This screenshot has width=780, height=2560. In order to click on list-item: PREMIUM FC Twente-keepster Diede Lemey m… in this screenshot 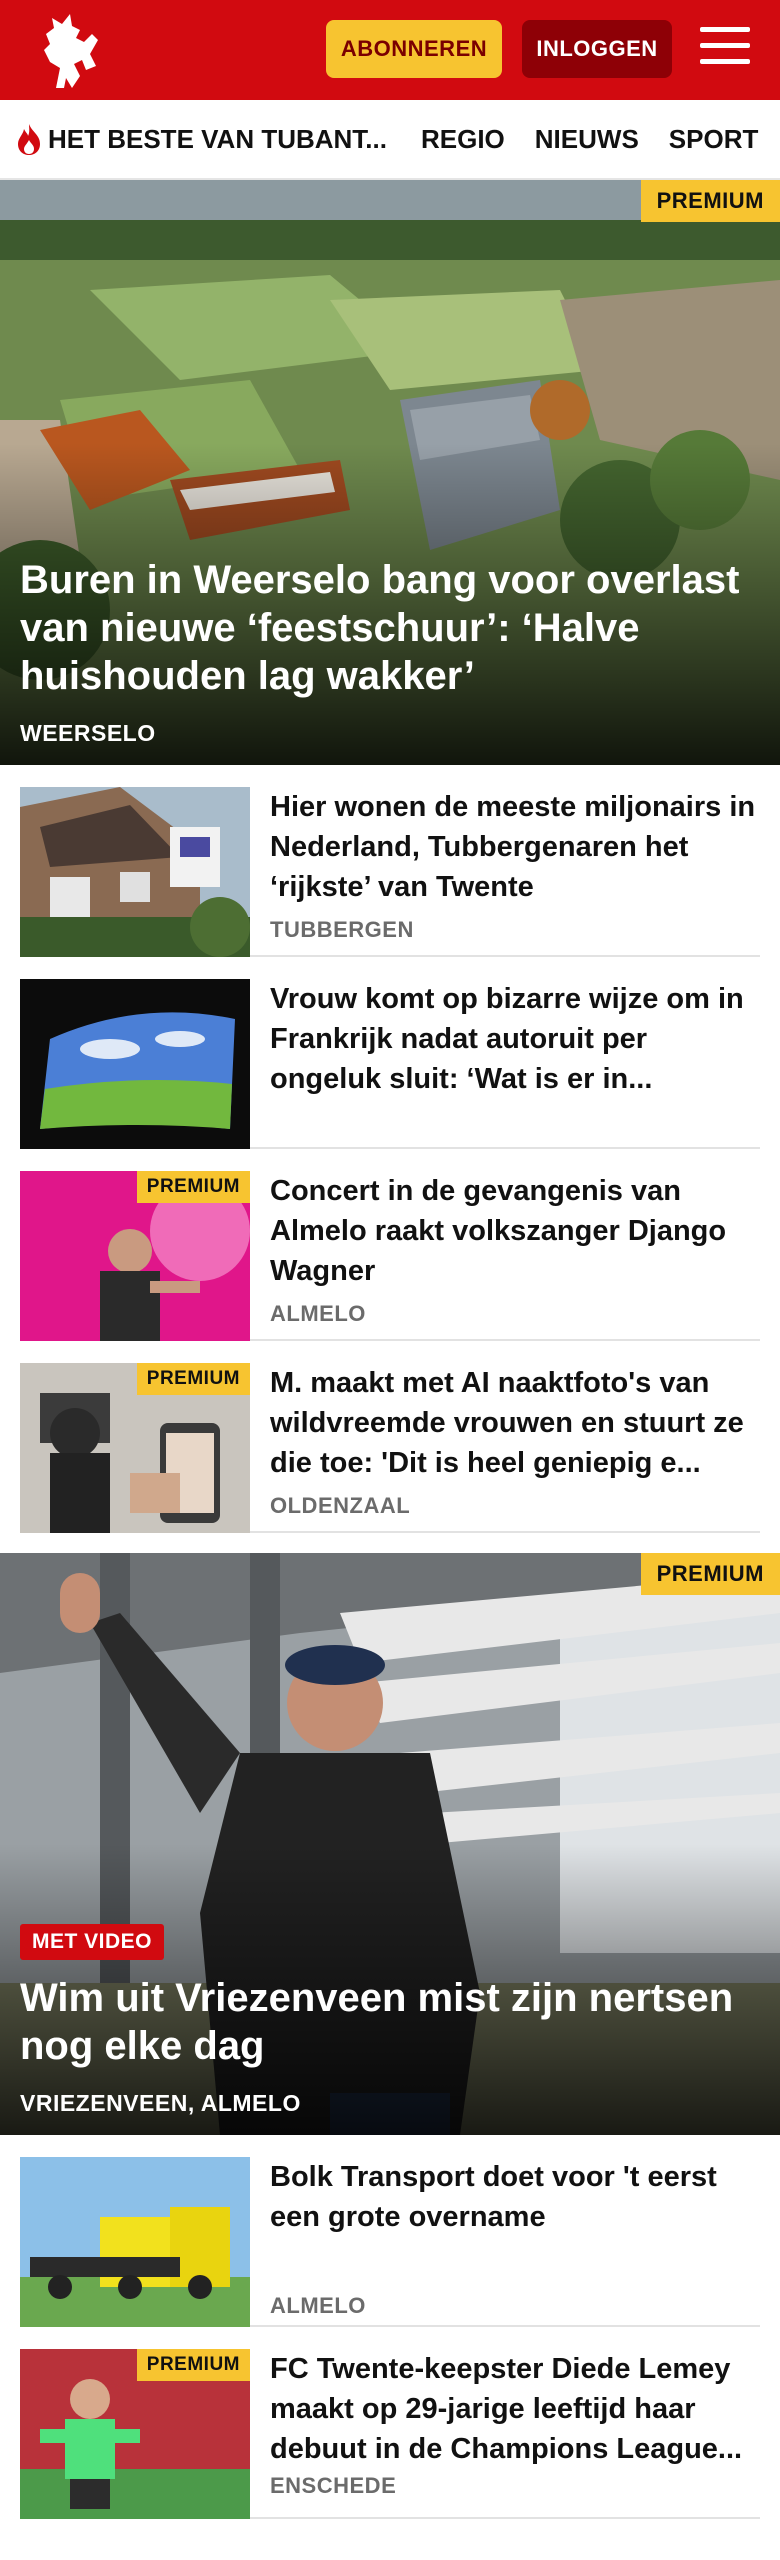, I will do `click(390, 2423)`.